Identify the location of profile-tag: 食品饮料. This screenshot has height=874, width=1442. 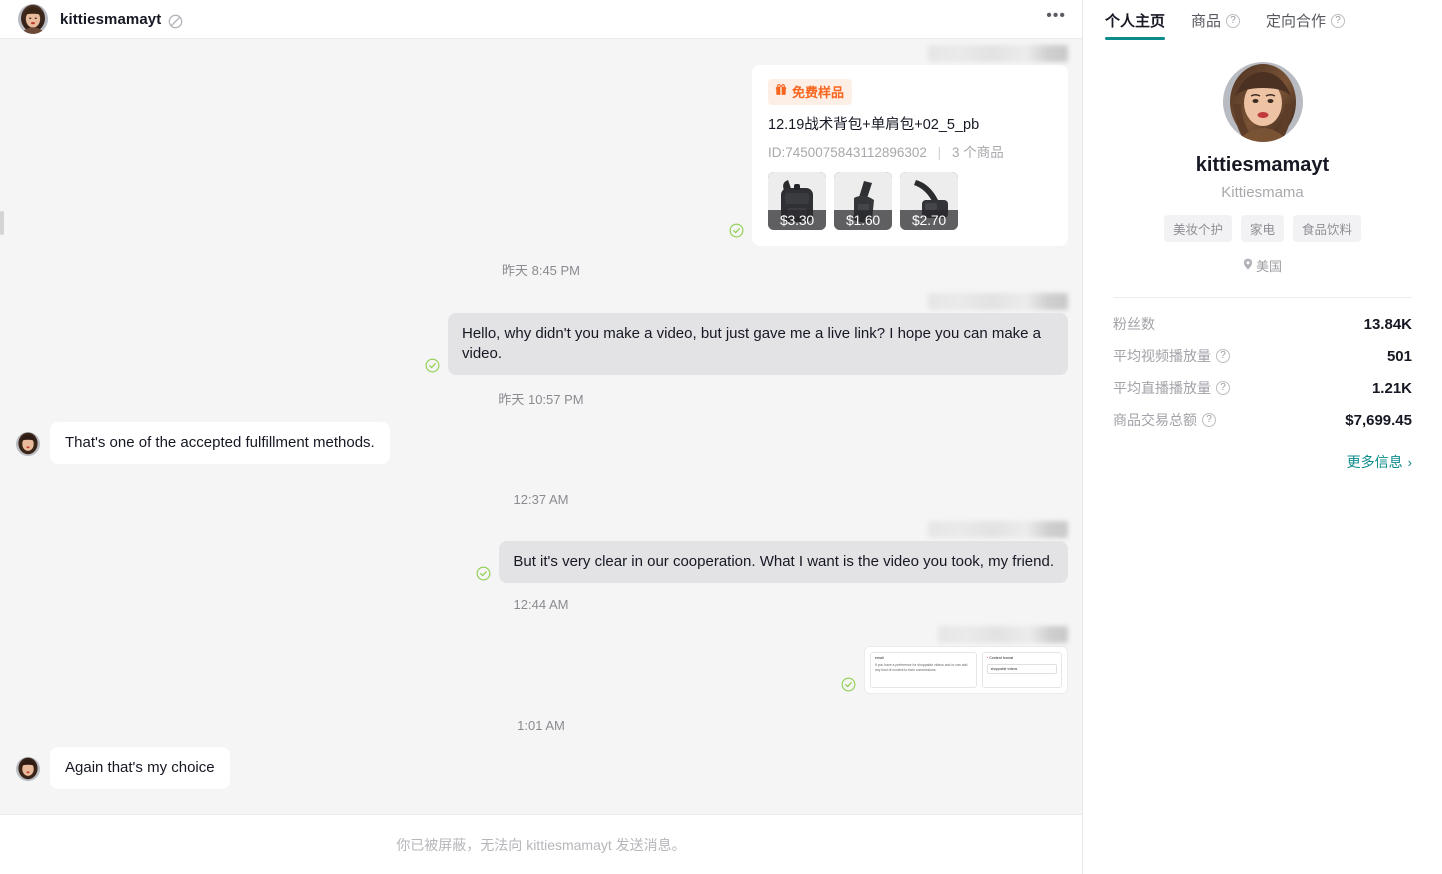
(1327, 228).